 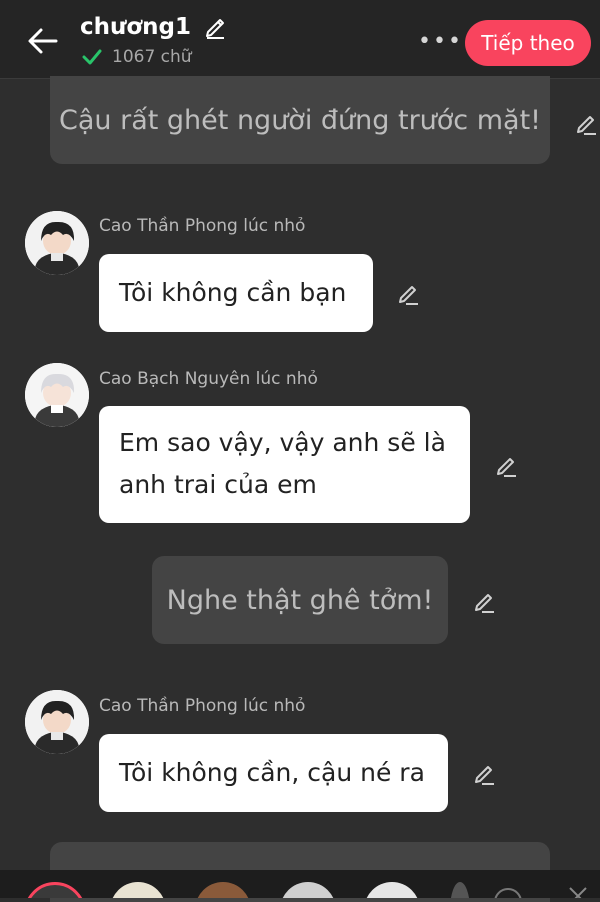 I want to click on avatar-light-hair-icon, so click(x=57, y=395).